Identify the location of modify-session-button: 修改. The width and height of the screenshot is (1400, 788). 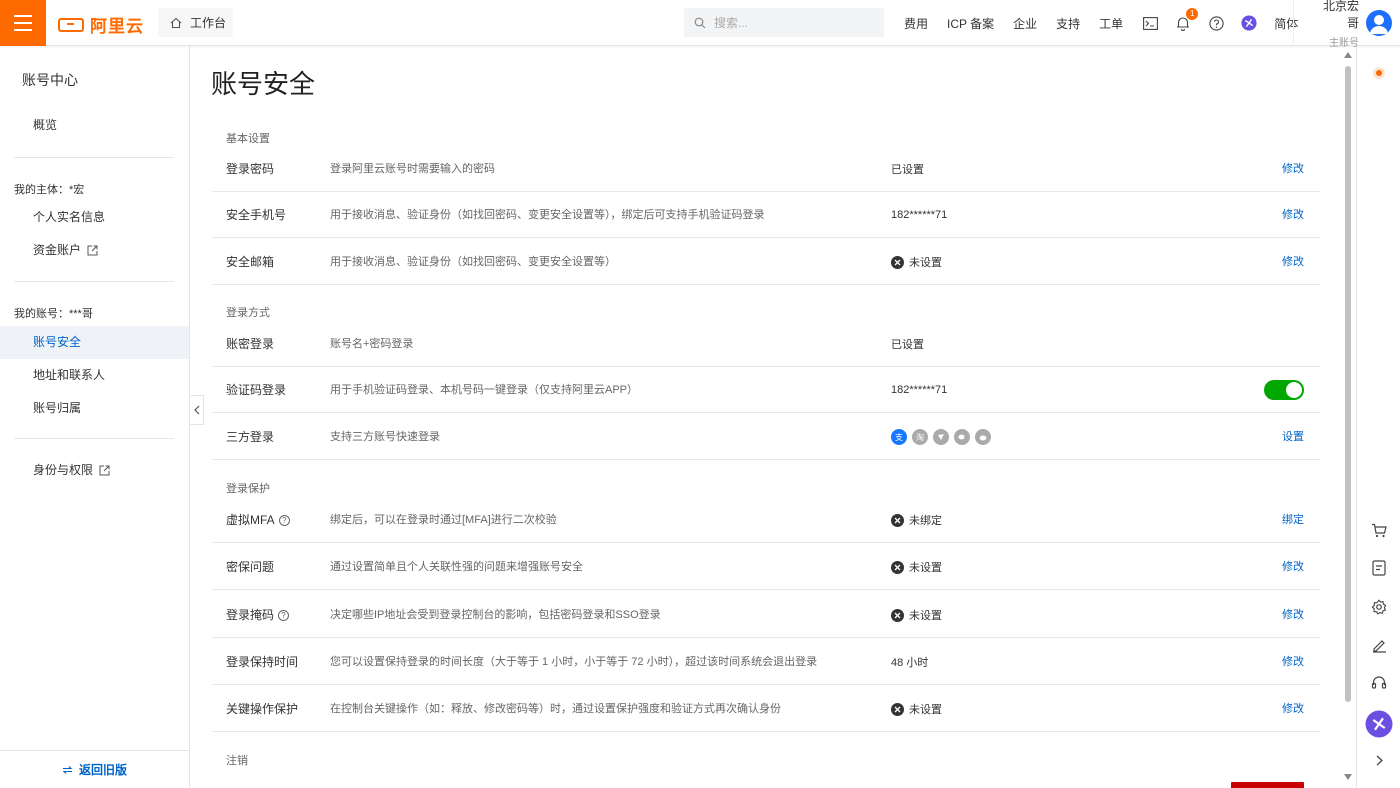
(1293, 662).